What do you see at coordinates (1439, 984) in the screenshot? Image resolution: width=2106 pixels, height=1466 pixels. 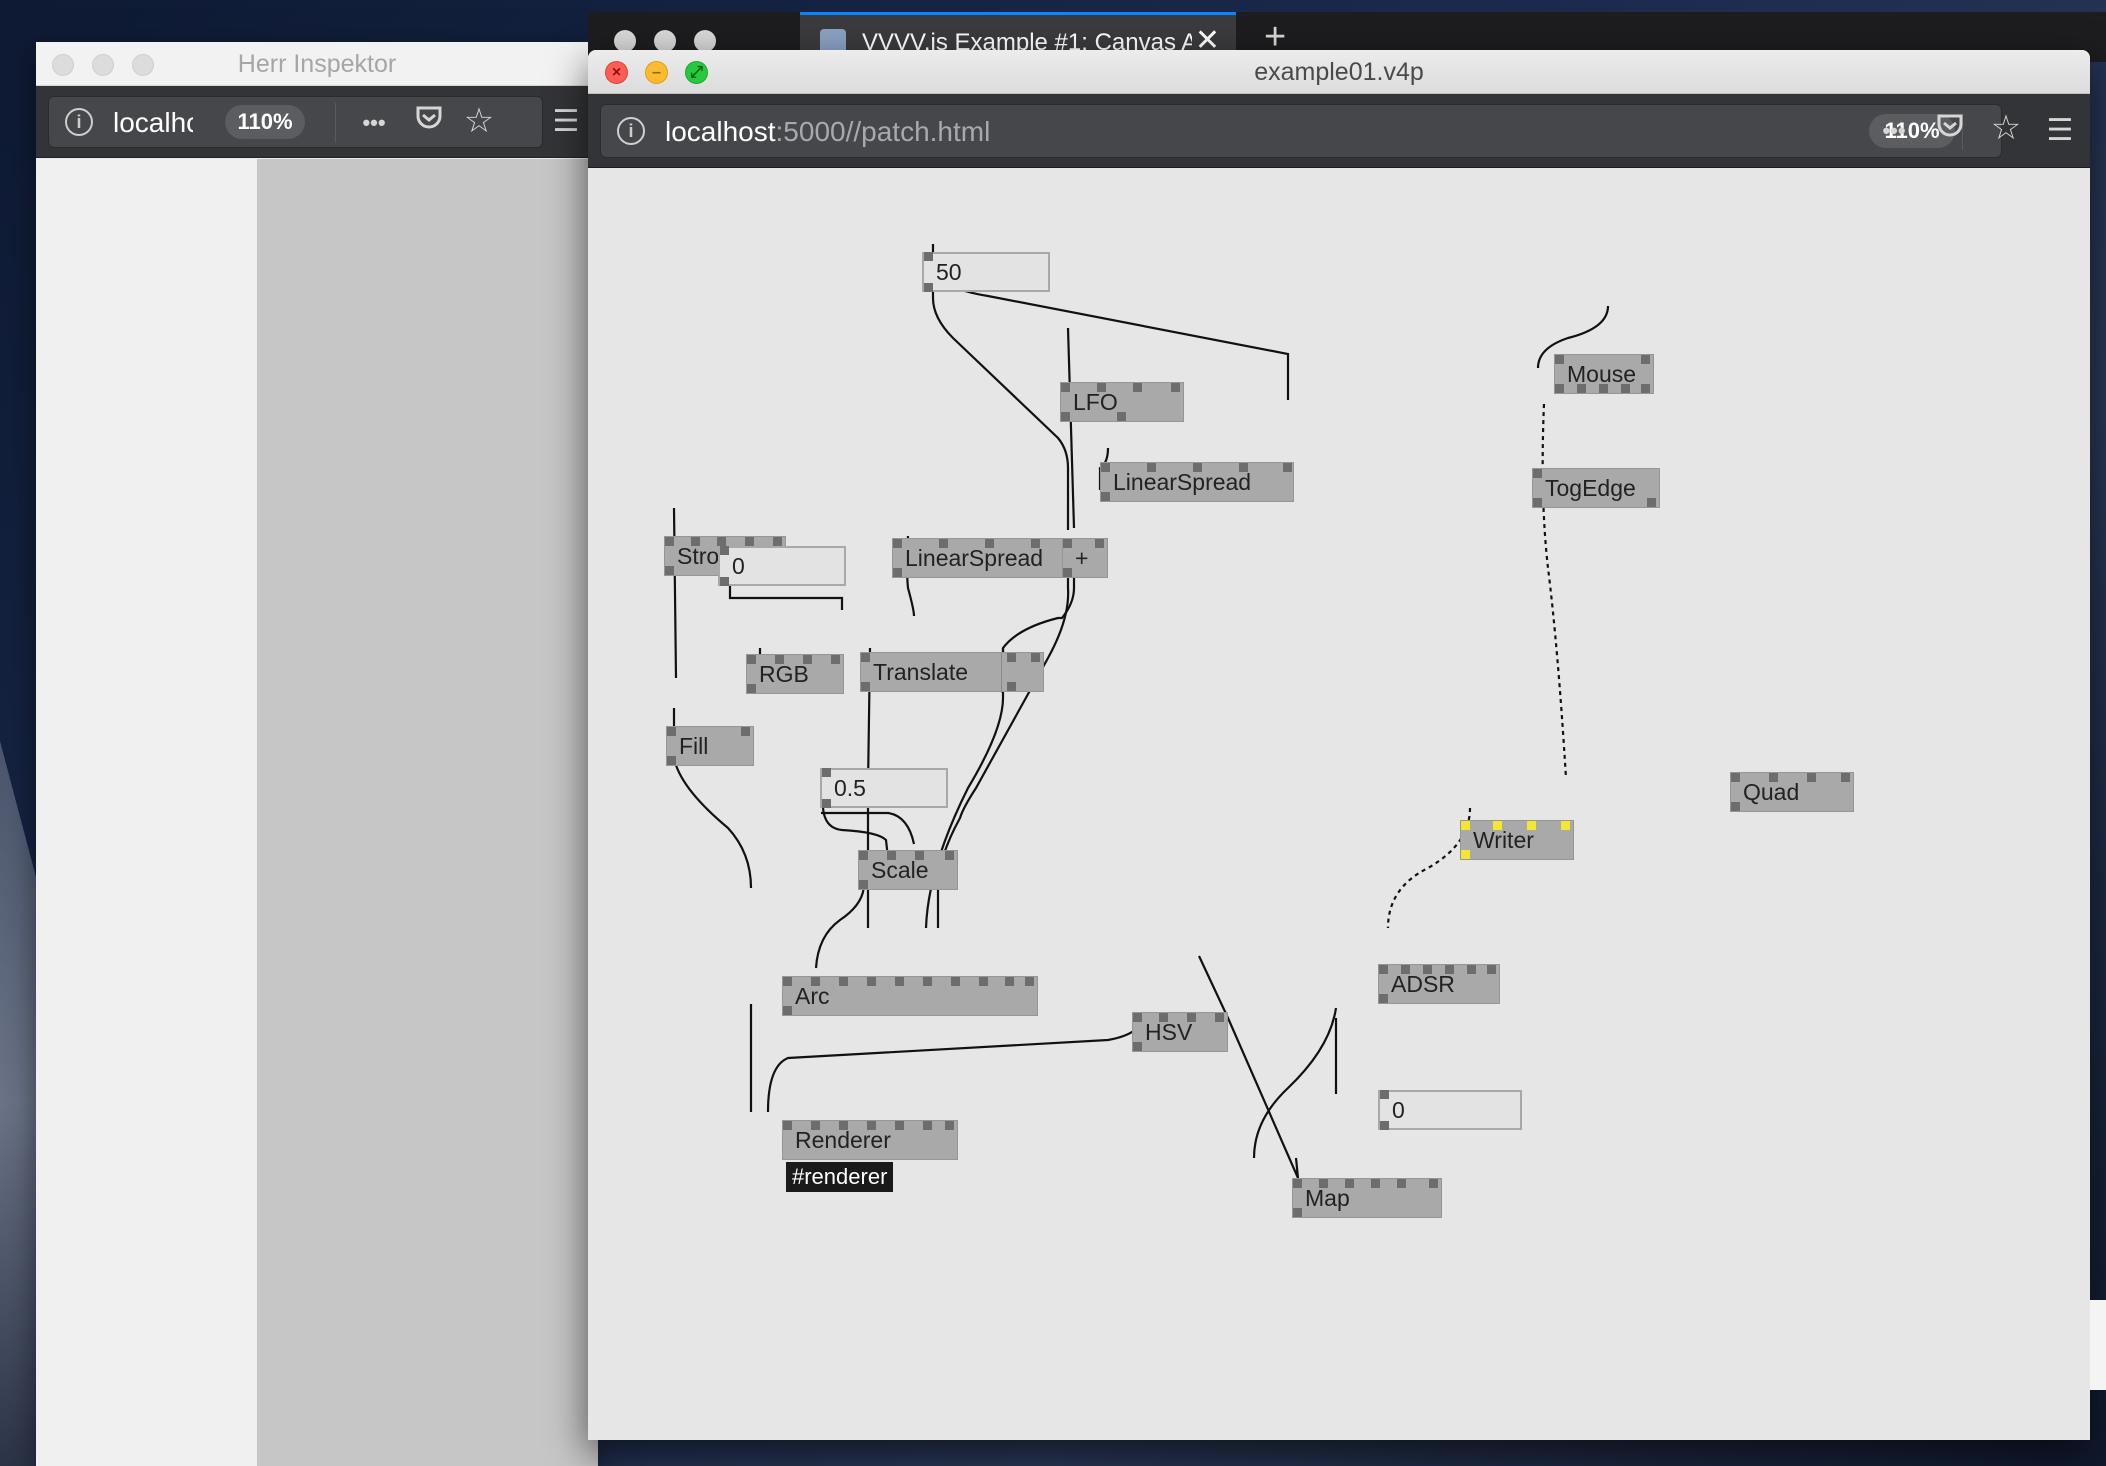 I see `node-adsr: ADSR` at bounding box center [1439, 984].